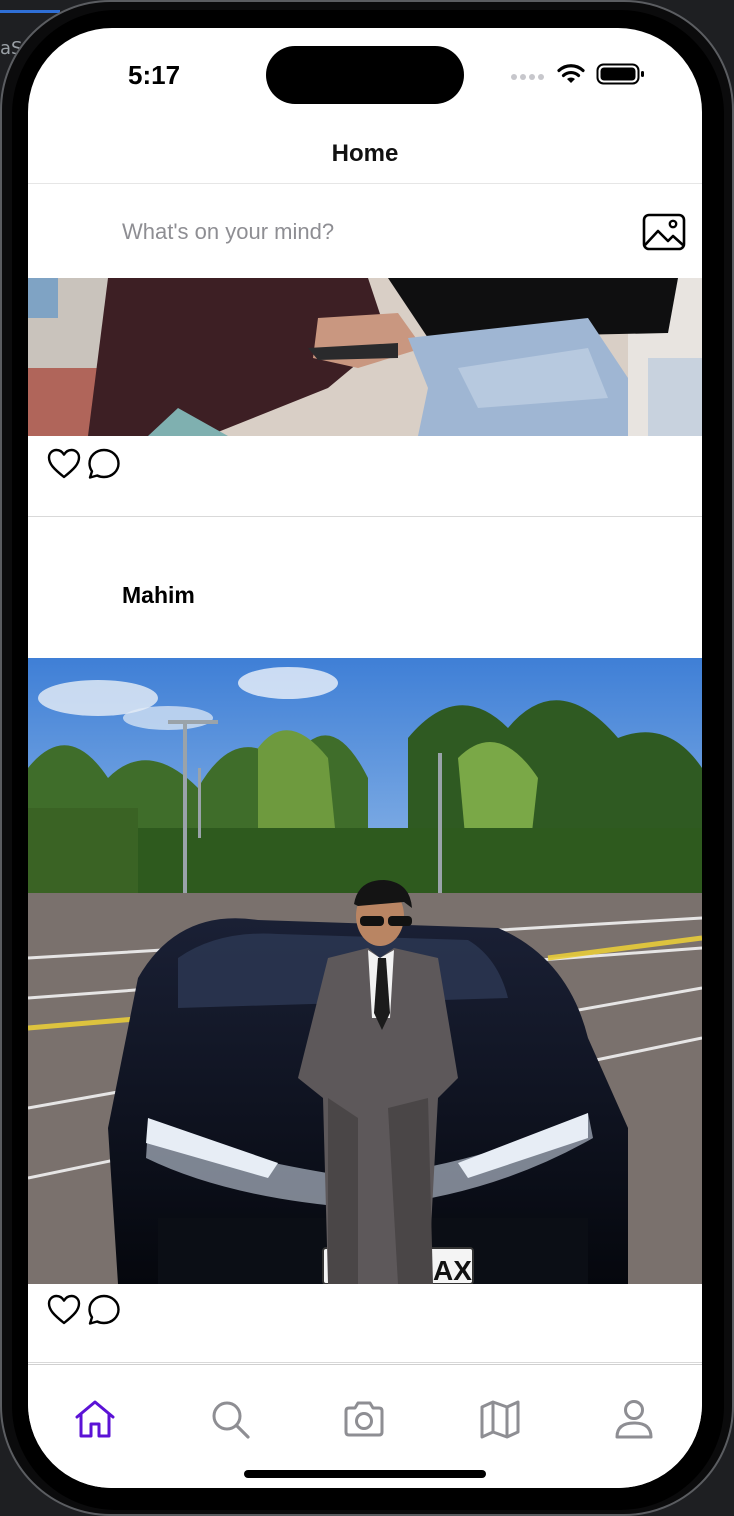 The height and width of the screenshot is (1516, 734). Describe the element at coordinates (452, 1269) in the screenshot. I see `license-plate-right-text: AX` at that location.